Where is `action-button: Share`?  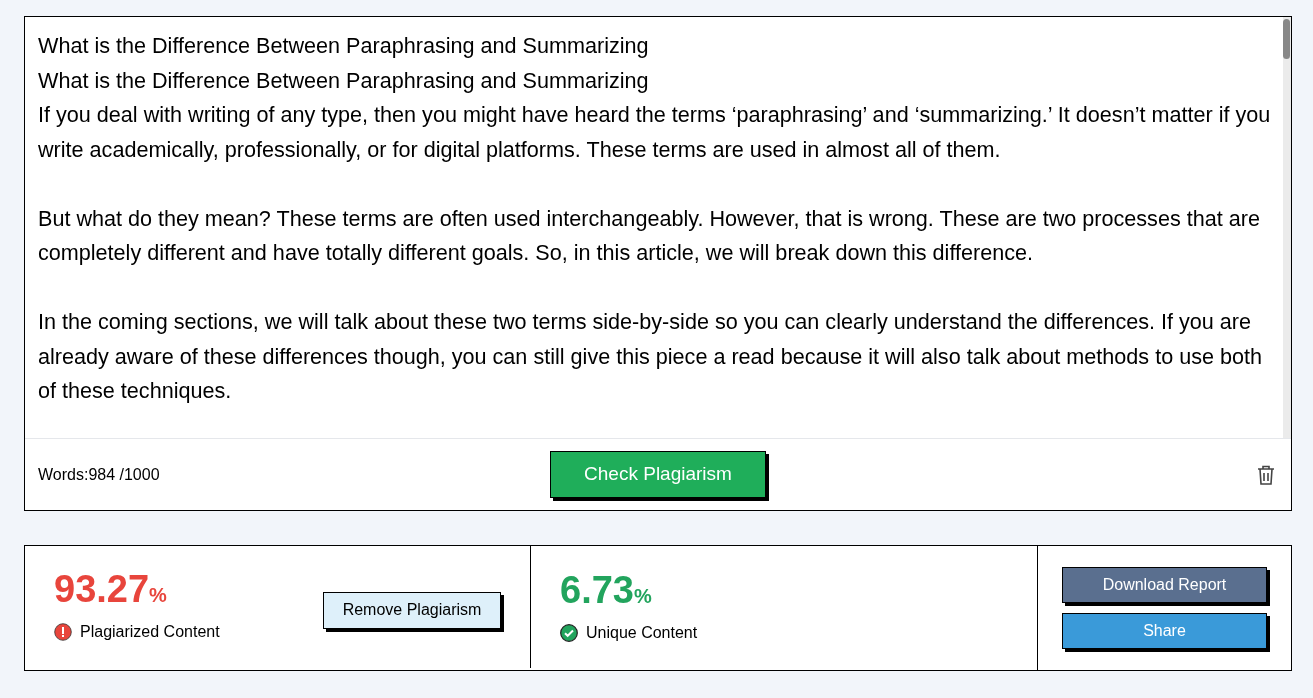
action-button: Share is located at coordinates (1164, 631).